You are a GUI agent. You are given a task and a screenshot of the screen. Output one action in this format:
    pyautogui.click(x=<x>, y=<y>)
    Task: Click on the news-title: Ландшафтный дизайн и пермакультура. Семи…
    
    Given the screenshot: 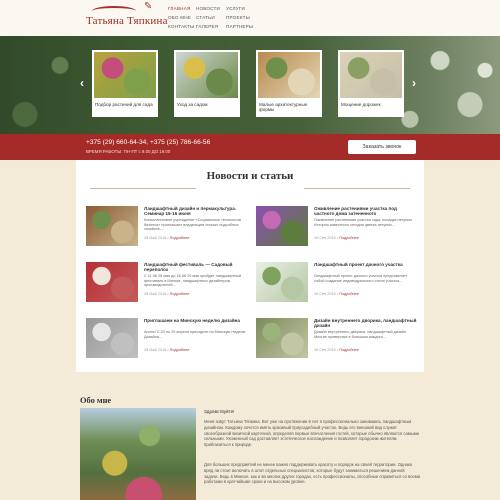 What is the action you would take?
    pyautogui.click(x=196, y=211)
    